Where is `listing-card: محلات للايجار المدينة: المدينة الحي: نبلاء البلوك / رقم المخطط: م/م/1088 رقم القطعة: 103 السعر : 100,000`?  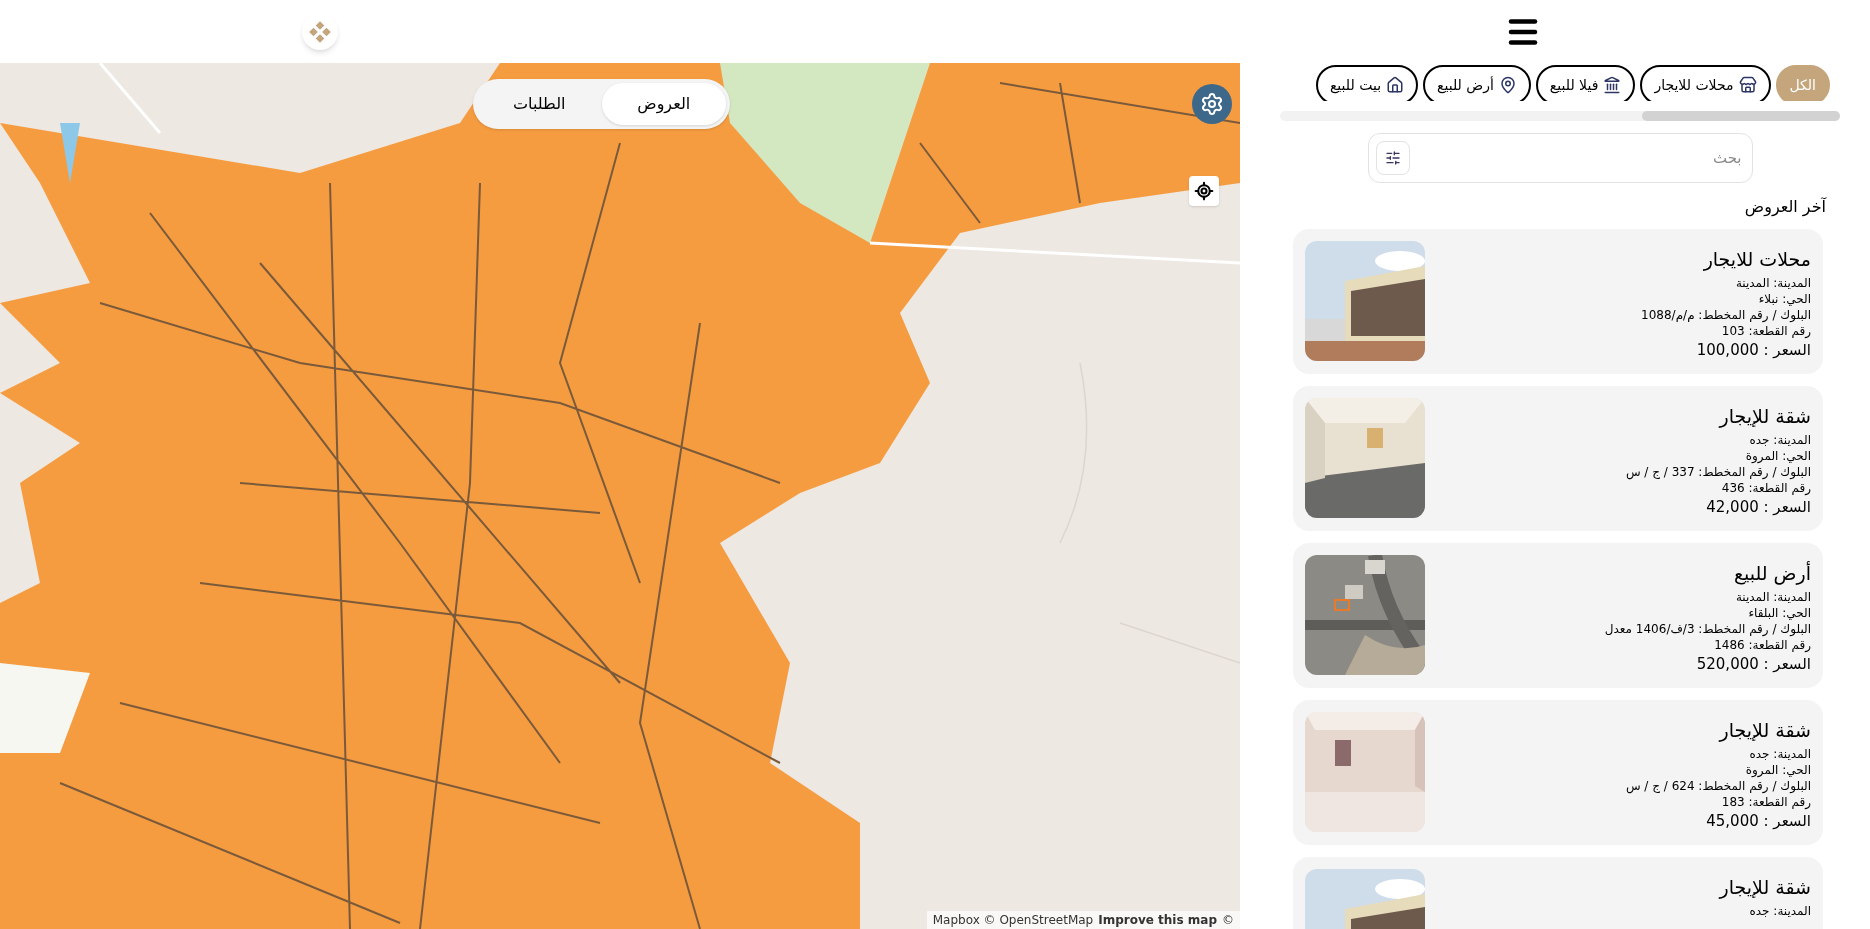 listing-card: محلات للايجار المدينة: المدينة الحي: نبلاء البلوك / رقم المخطط: م/م/1088 رقم القطعة: 103 السعر : 100,000 is located at coordinates (1558, 302).